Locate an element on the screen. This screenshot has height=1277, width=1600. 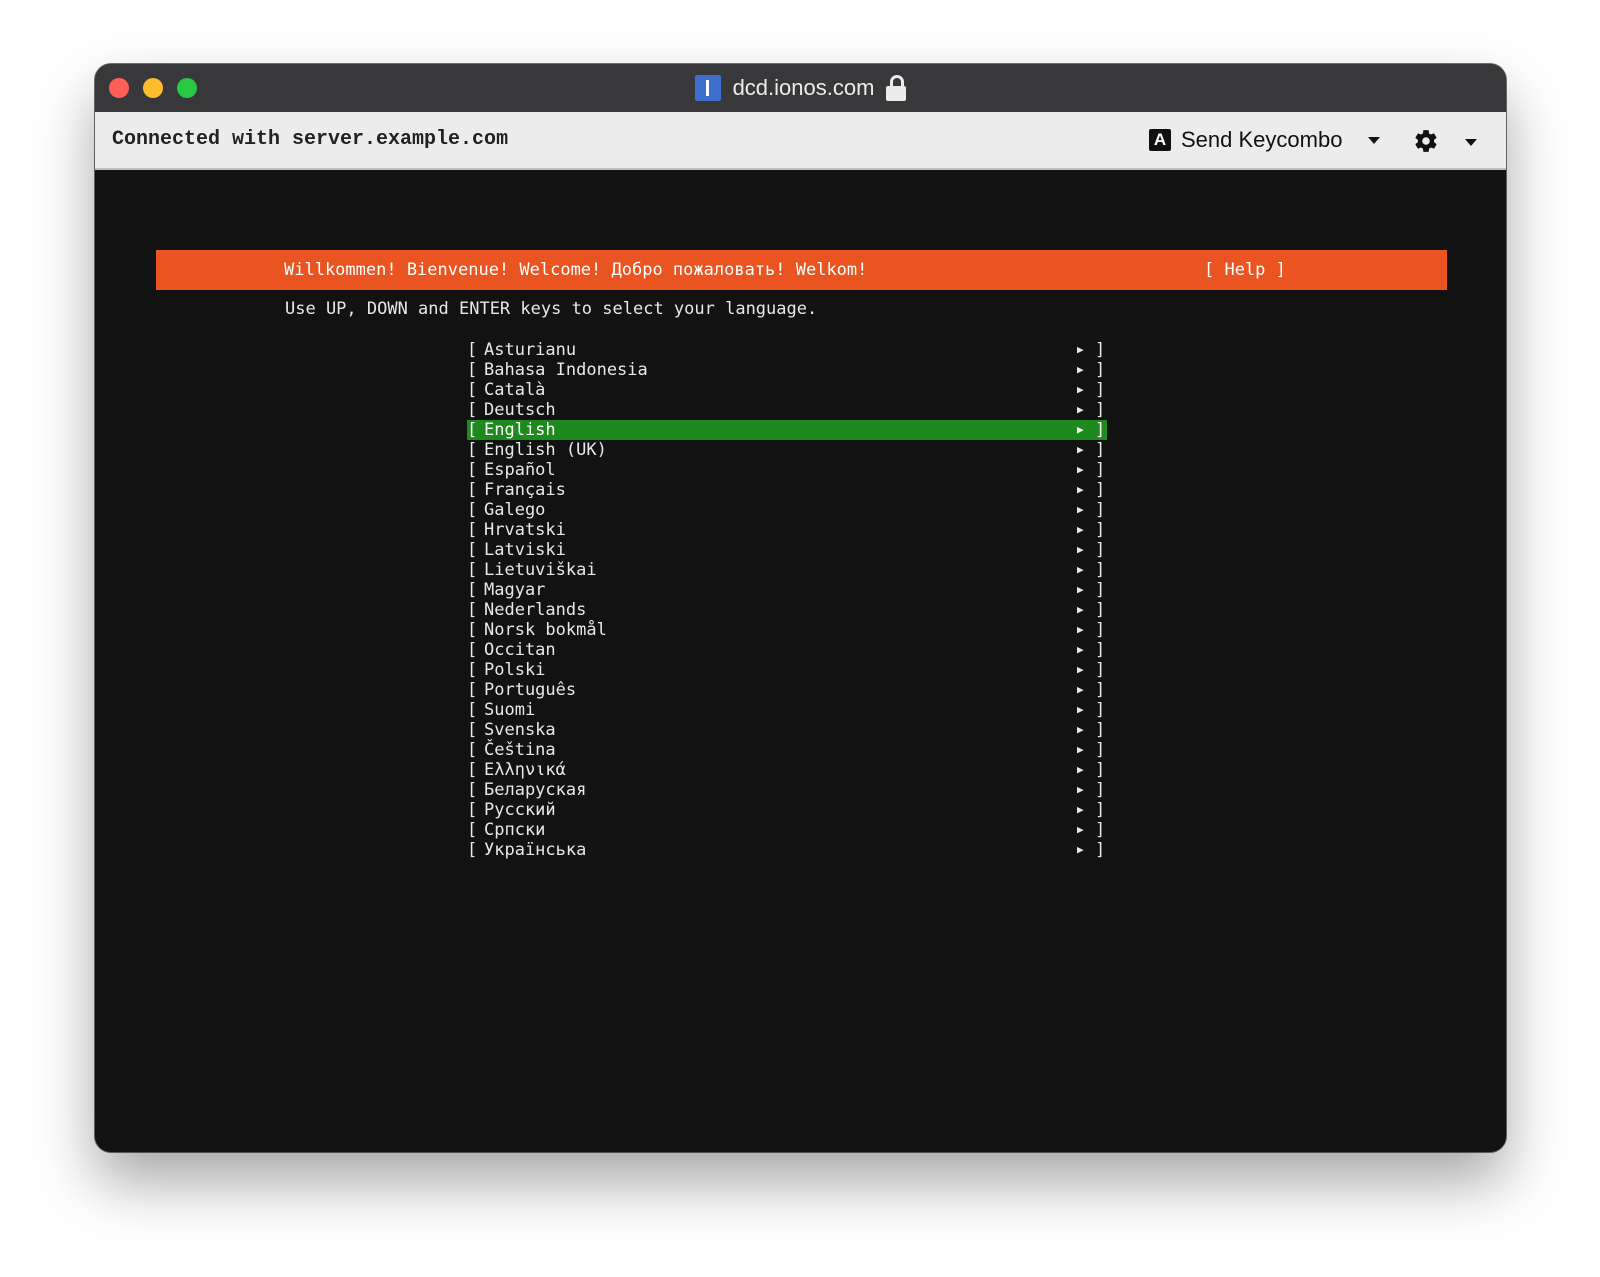
language-option: [Беларуская ▶] is located at coordinates (787, 790).